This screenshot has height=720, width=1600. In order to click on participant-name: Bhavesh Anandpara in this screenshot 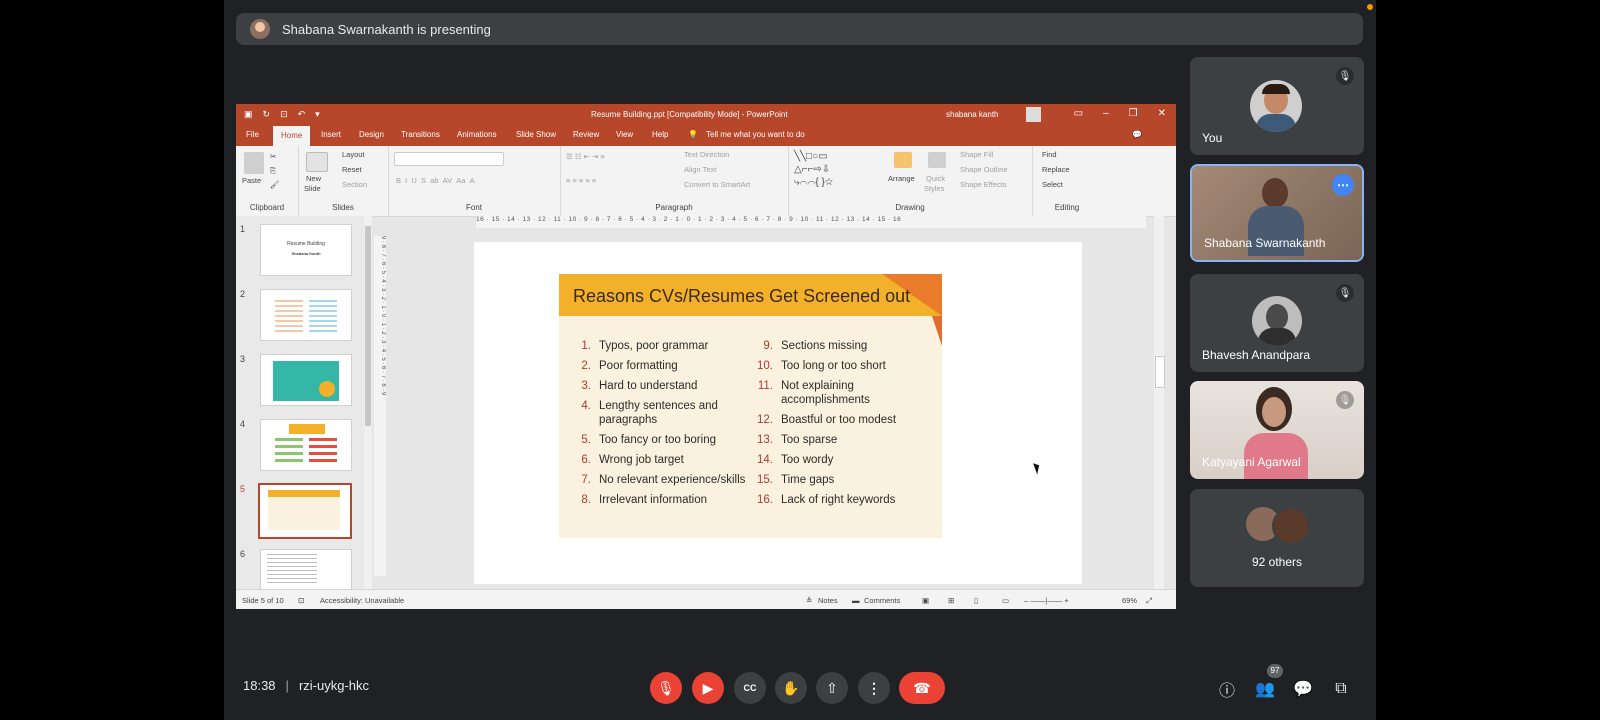, I will do `click(1256, 355)`.